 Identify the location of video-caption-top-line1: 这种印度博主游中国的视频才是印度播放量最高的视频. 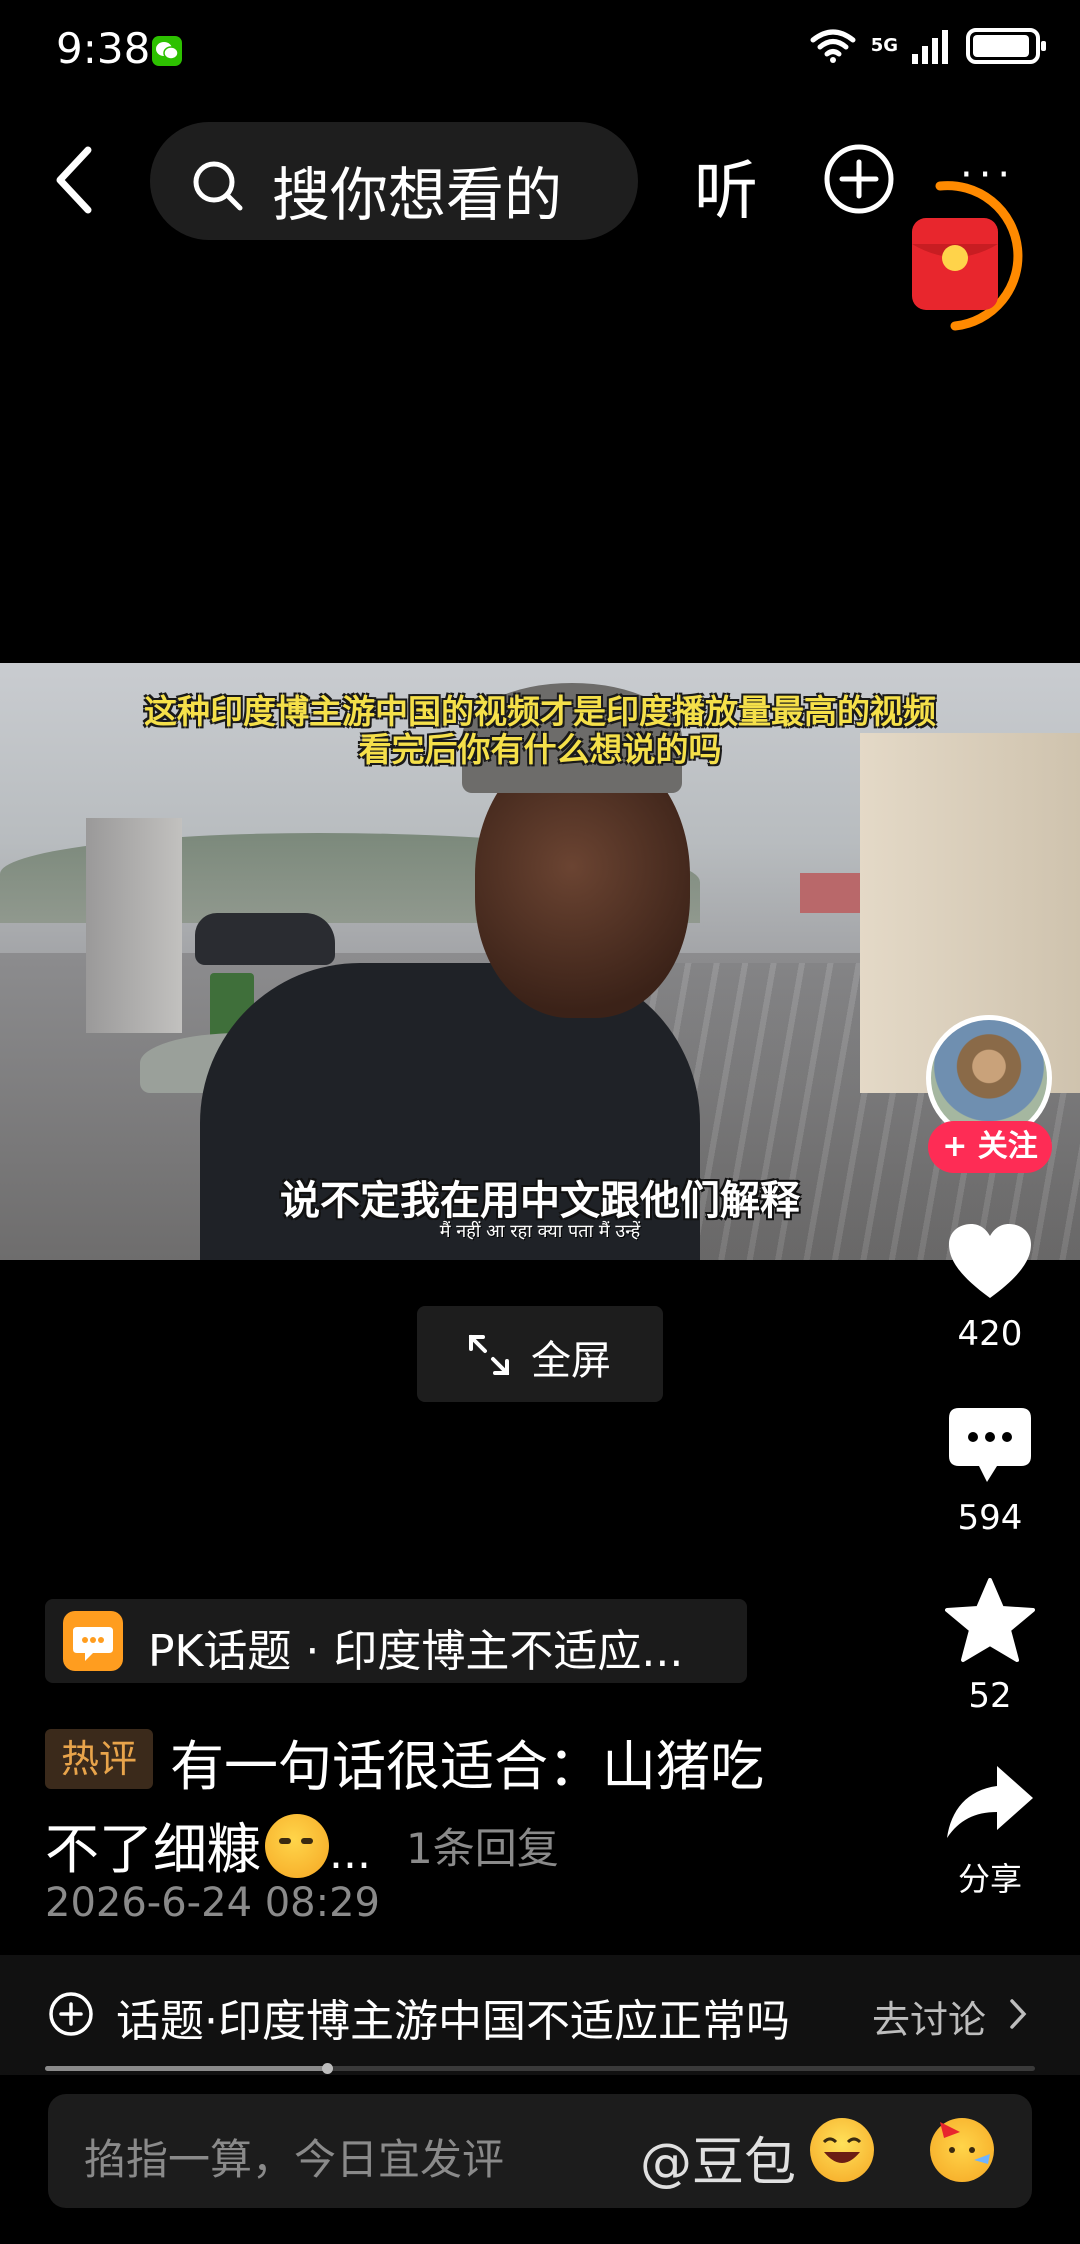
(540, 711).